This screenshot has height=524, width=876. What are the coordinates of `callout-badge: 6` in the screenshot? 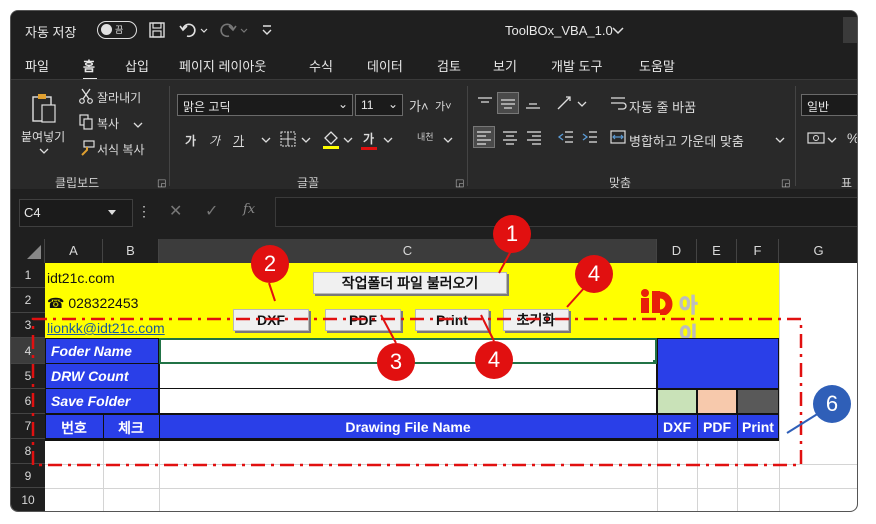 It's located at (832, 404).